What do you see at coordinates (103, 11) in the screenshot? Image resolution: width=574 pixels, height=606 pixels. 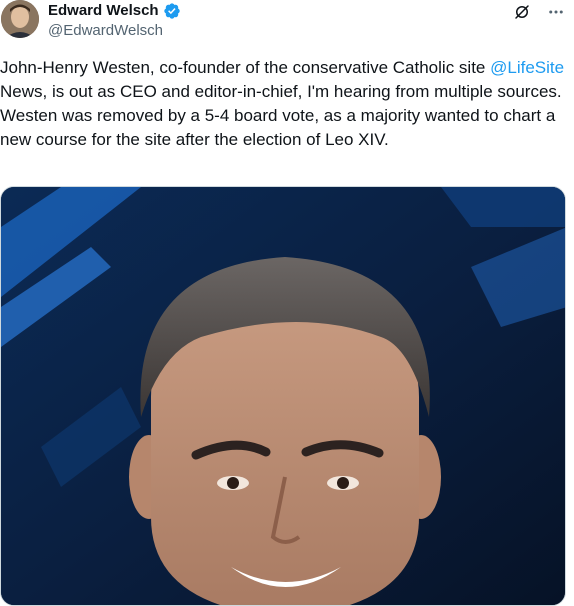 I see `author-display-name: Edward Welsch` at bounding box center [103, 11].